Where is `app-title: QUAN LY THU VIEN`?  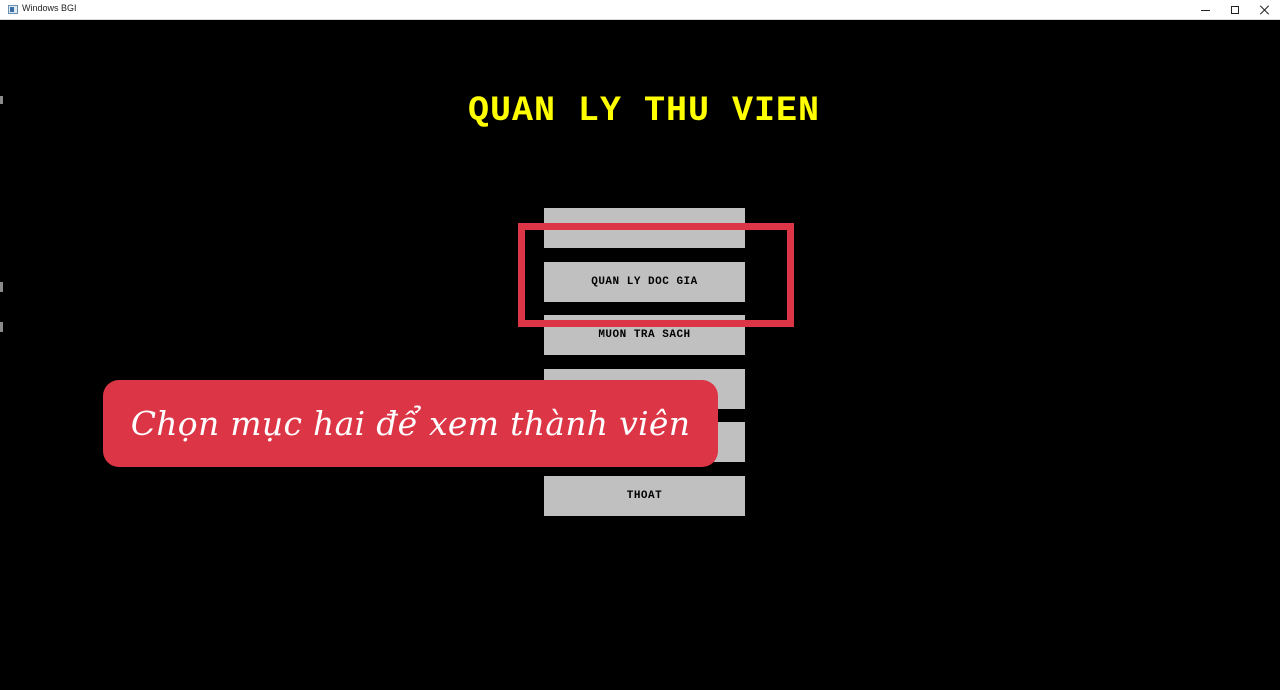 app-title: QUAN LY THU VIEN is located at coordinates (644, 111).